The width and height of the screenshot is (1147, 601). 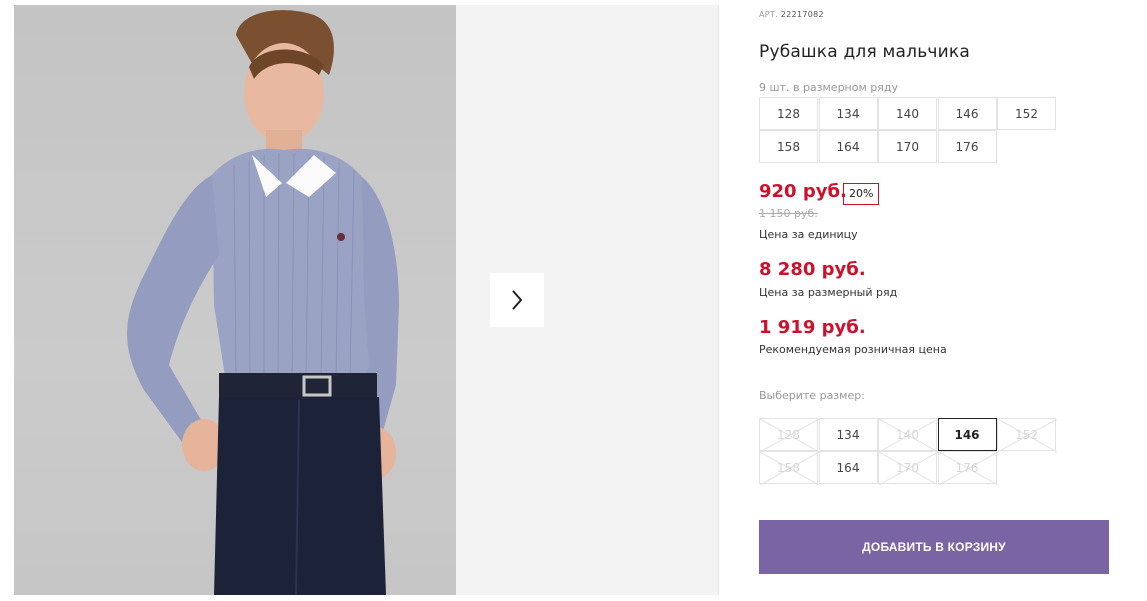 What do you see at coordinates (865, 52) in the screenshot?
I see `product-title: Рубашка для мальчика` at bounding box center [865, 52].